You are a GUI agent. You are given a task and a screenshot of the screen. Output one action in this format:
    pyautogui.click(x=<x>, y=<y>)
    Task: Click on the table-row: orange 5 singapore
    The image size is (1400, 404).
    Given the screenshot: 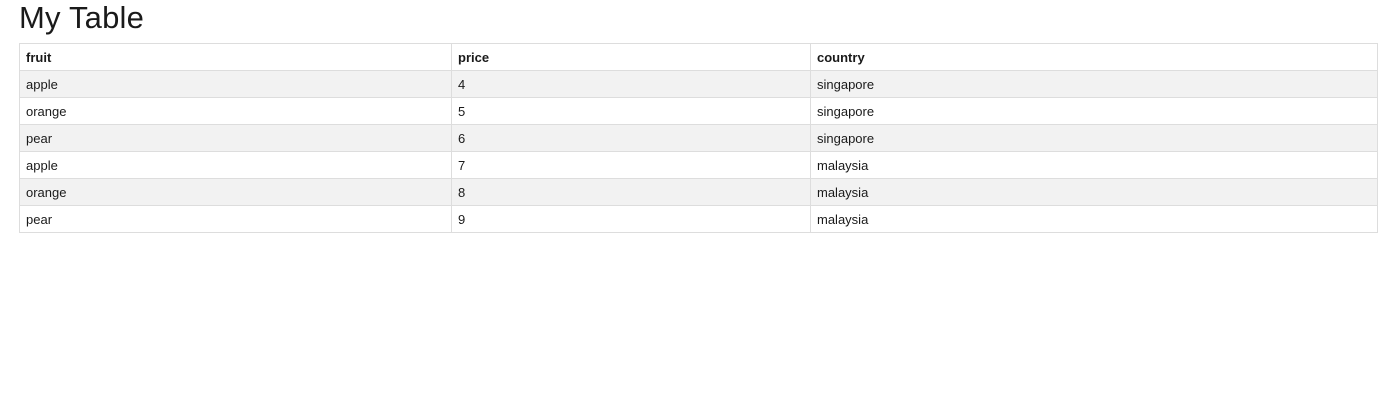 What is the action you would take?
    pyautogui.click(x=698, y=111)
    